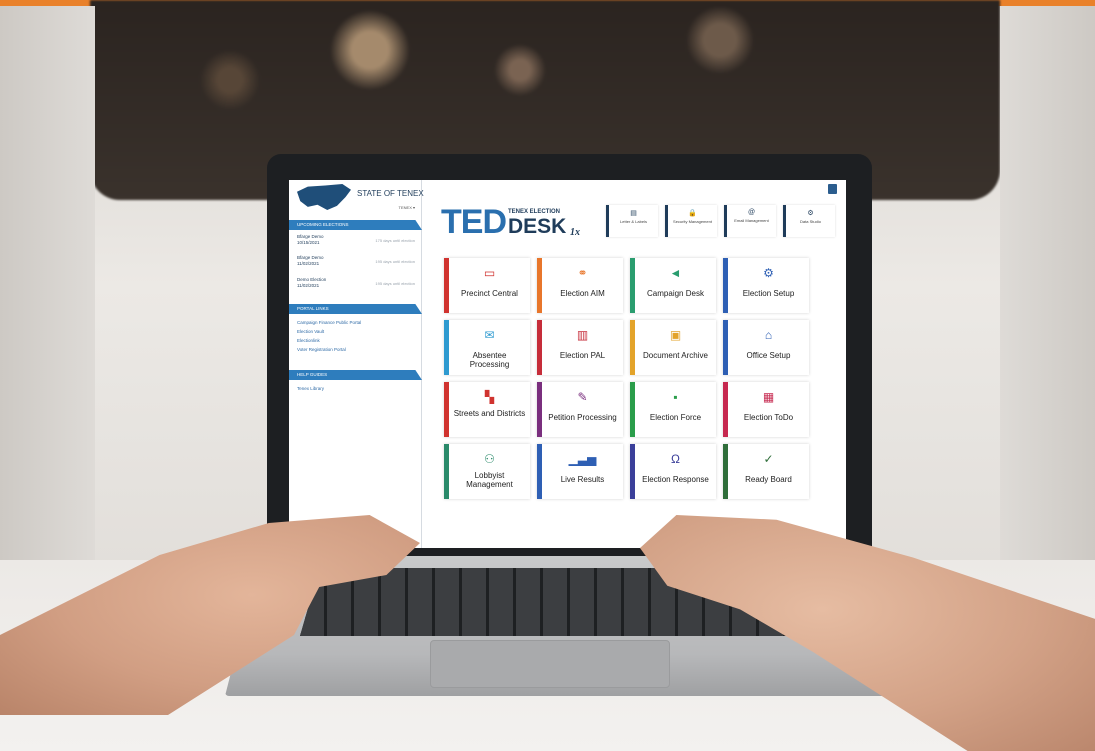 Image resolution: width=1095 pixels, height=751 pixels. Describe the element at coordinates (489, 397) in the screenshot. I see `map-icon: ▚` at that location.